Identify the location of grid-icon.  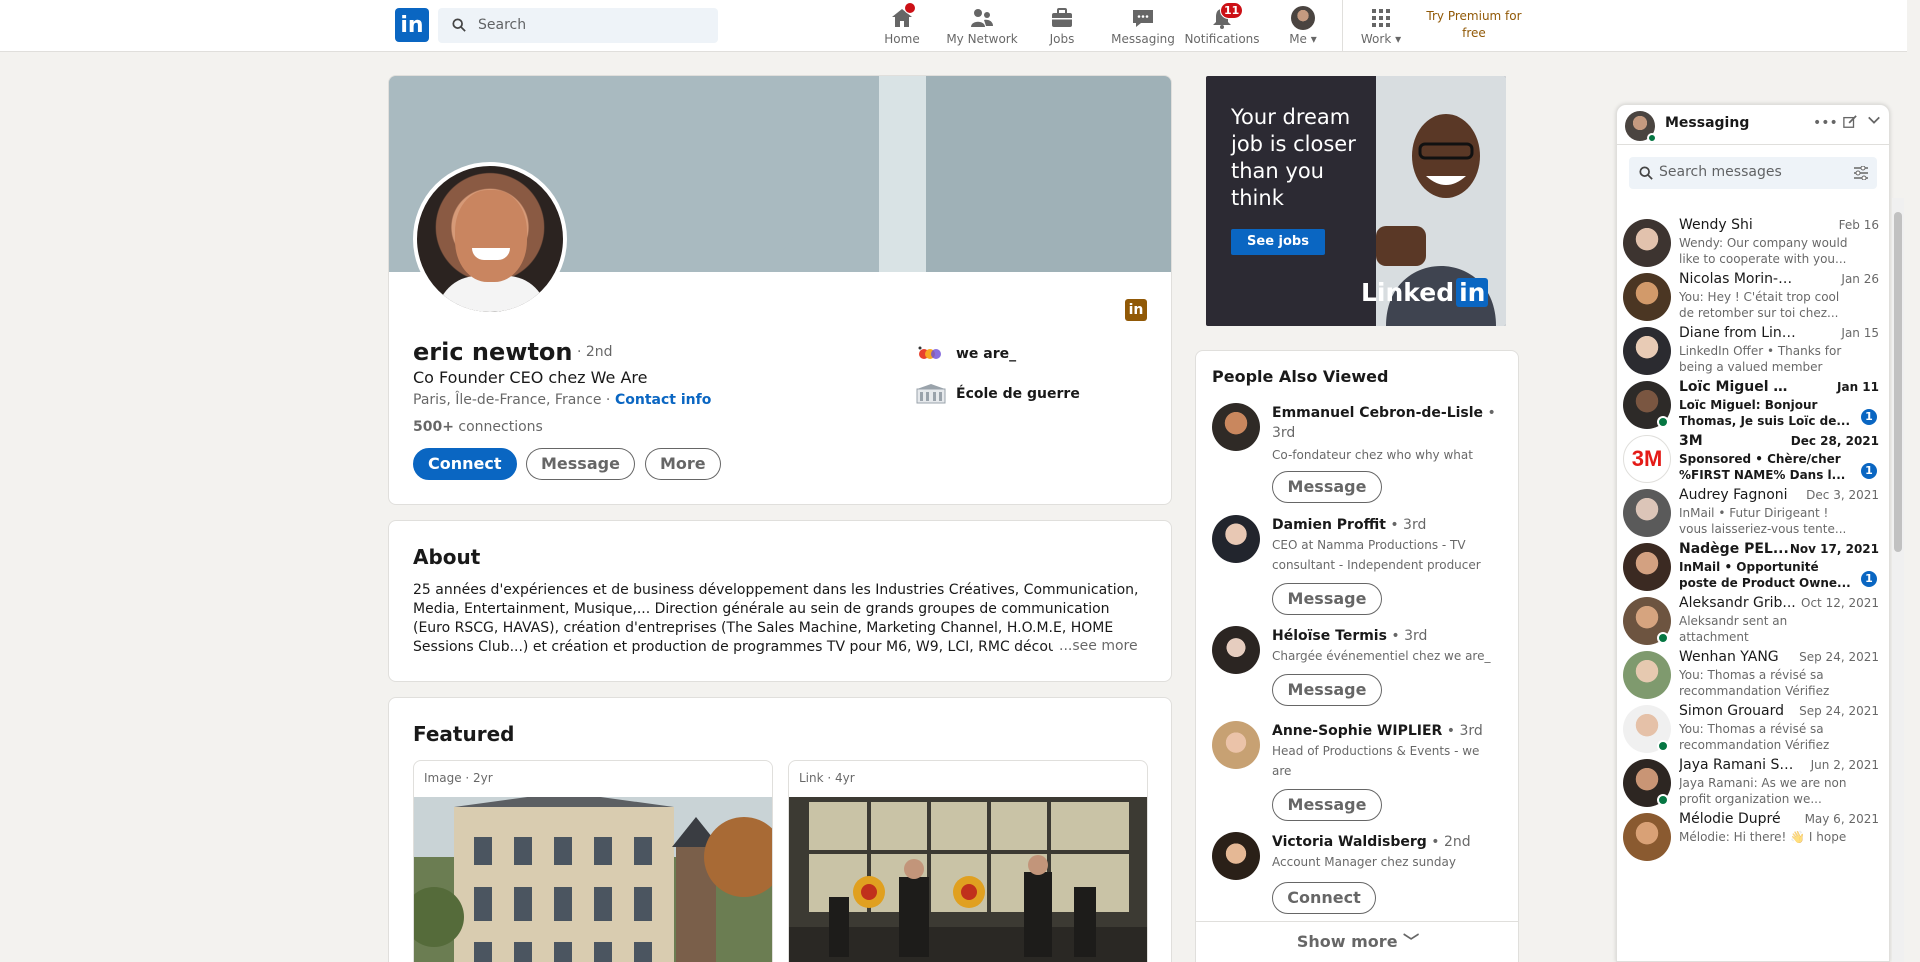
(1381, 18).